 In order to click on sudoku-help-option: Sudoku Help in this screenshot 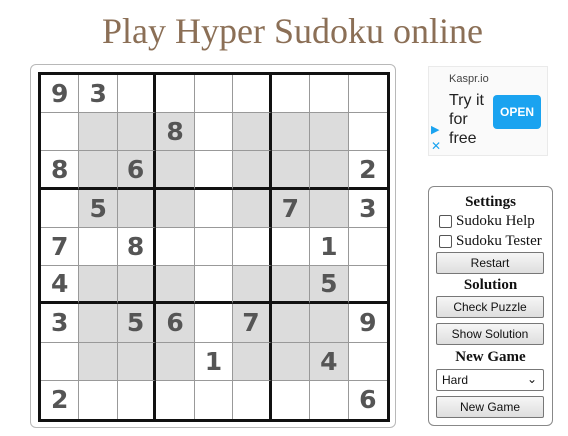, I will do `click(487, 221)`.